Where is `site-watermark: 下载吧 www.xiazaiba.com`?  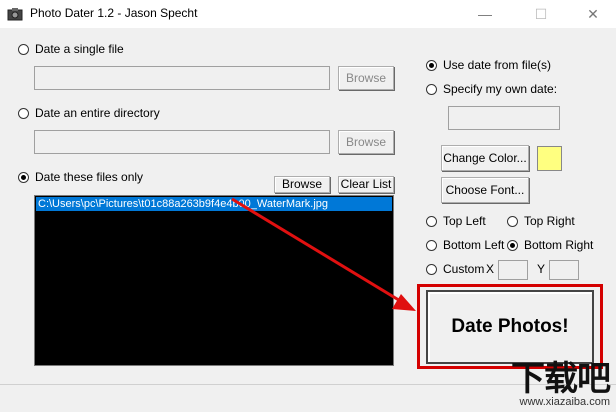 site-watermark: 下载吧 www.xiazaiba.com is located at coordinates (561, 383).